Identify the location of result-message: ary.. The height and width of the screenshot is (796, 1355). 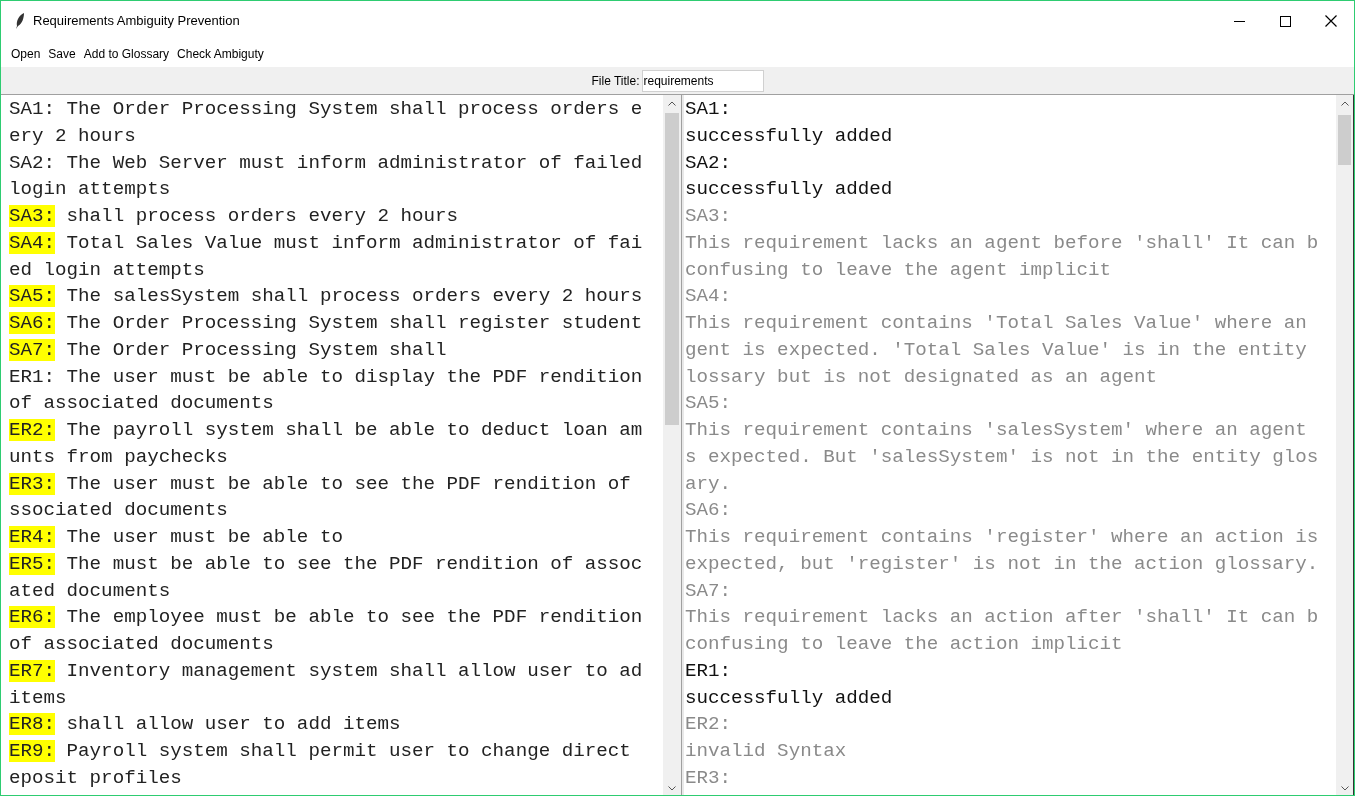
(708, 483).